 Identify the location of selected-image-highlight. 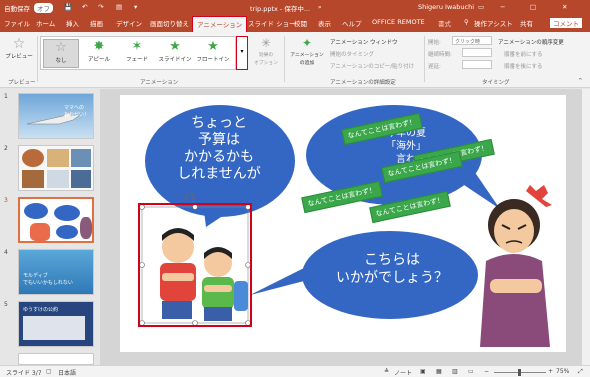
(195, 265).